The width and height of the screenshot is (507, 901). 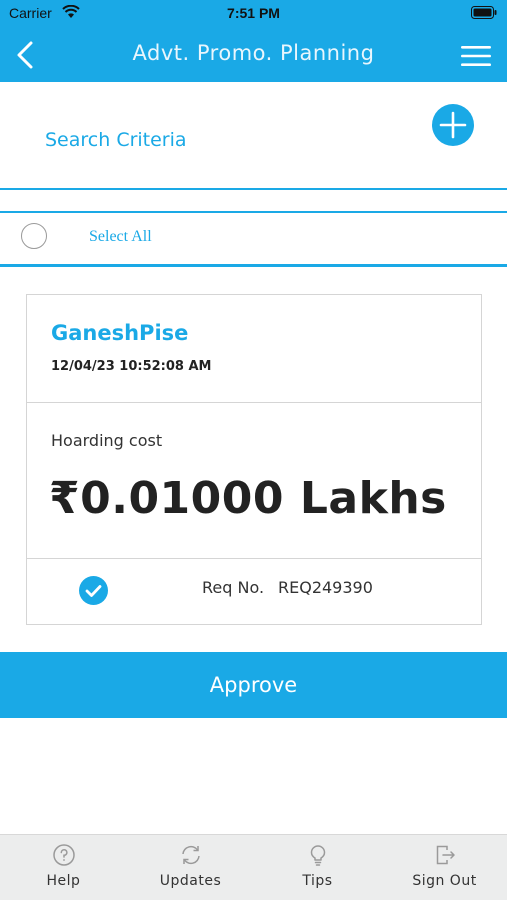 I want to click on tab-label: Sign Out, so click(x=444, y=881).